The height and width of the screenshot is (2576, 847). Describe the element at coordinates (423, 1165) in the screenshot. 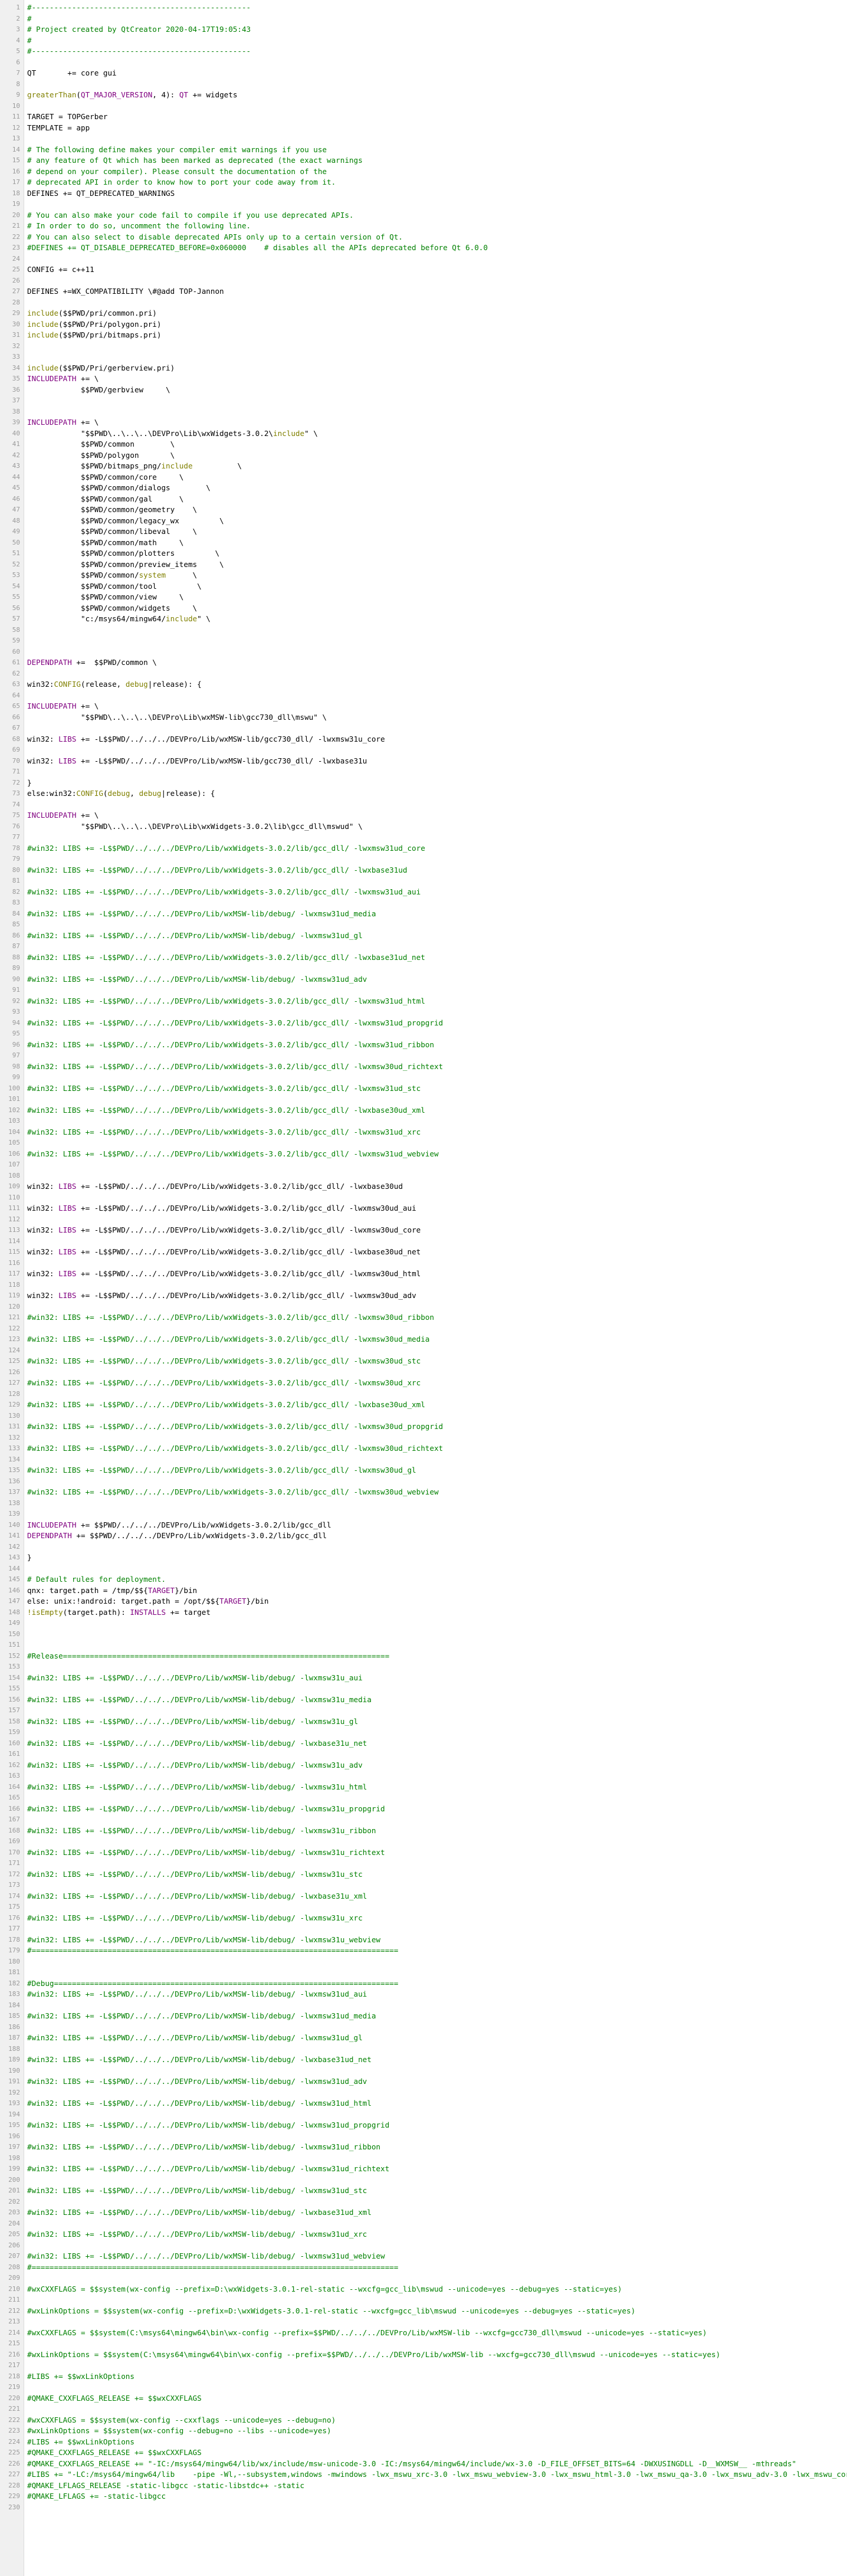

I see `code-line: 107` at that location.